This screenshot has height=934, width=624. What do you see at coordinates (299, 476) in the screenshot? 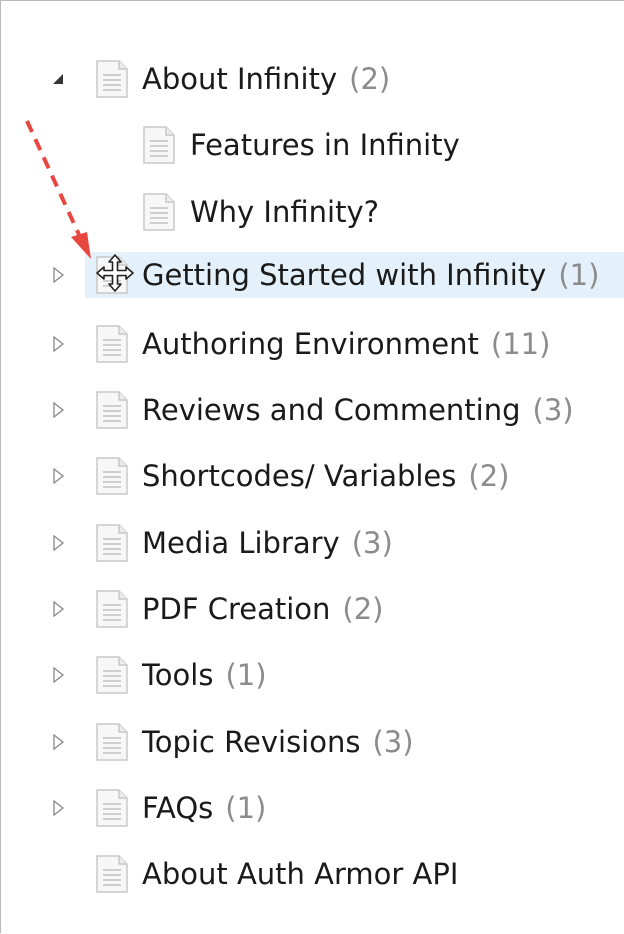
I see `tree-item-title: Shortcodes/ Variables` at bounding box center [299, 476].